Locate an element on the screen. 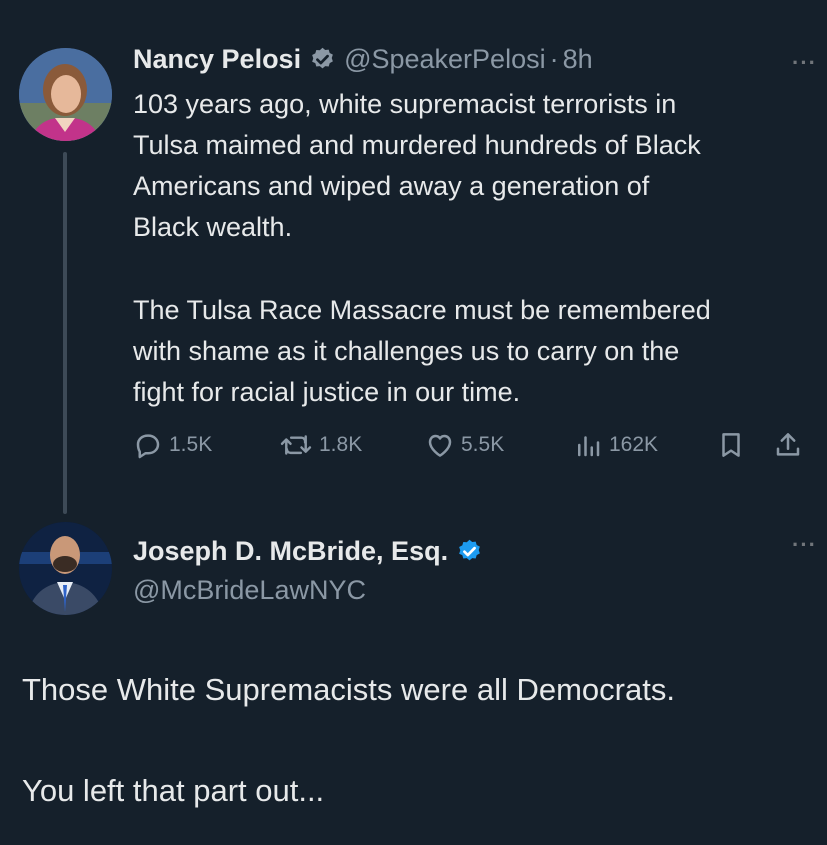 This screenshot has height=845, width=827. bookmark-button is located at coordinates (734, 445).